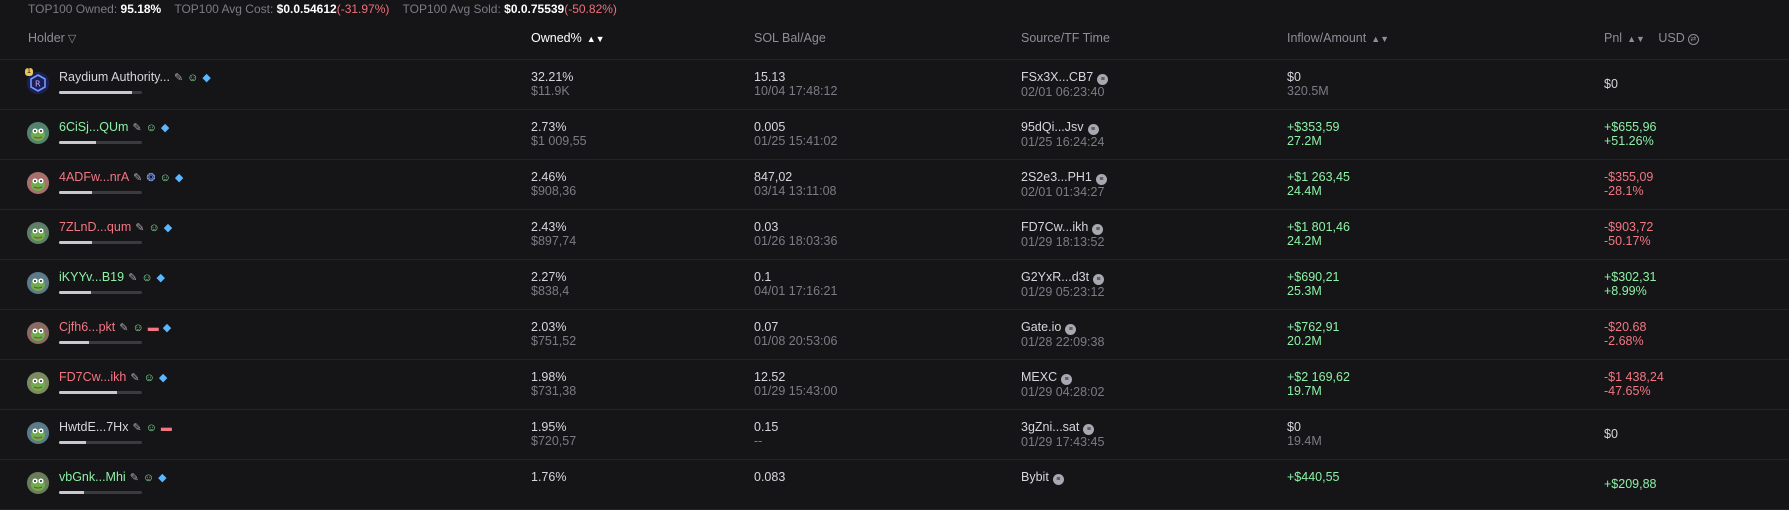 The height and width of the screenshot is (510, 1789). Describe the element at coordinates (1039, 377) in the screenshot. I see `source-address: MEXC` at that location.